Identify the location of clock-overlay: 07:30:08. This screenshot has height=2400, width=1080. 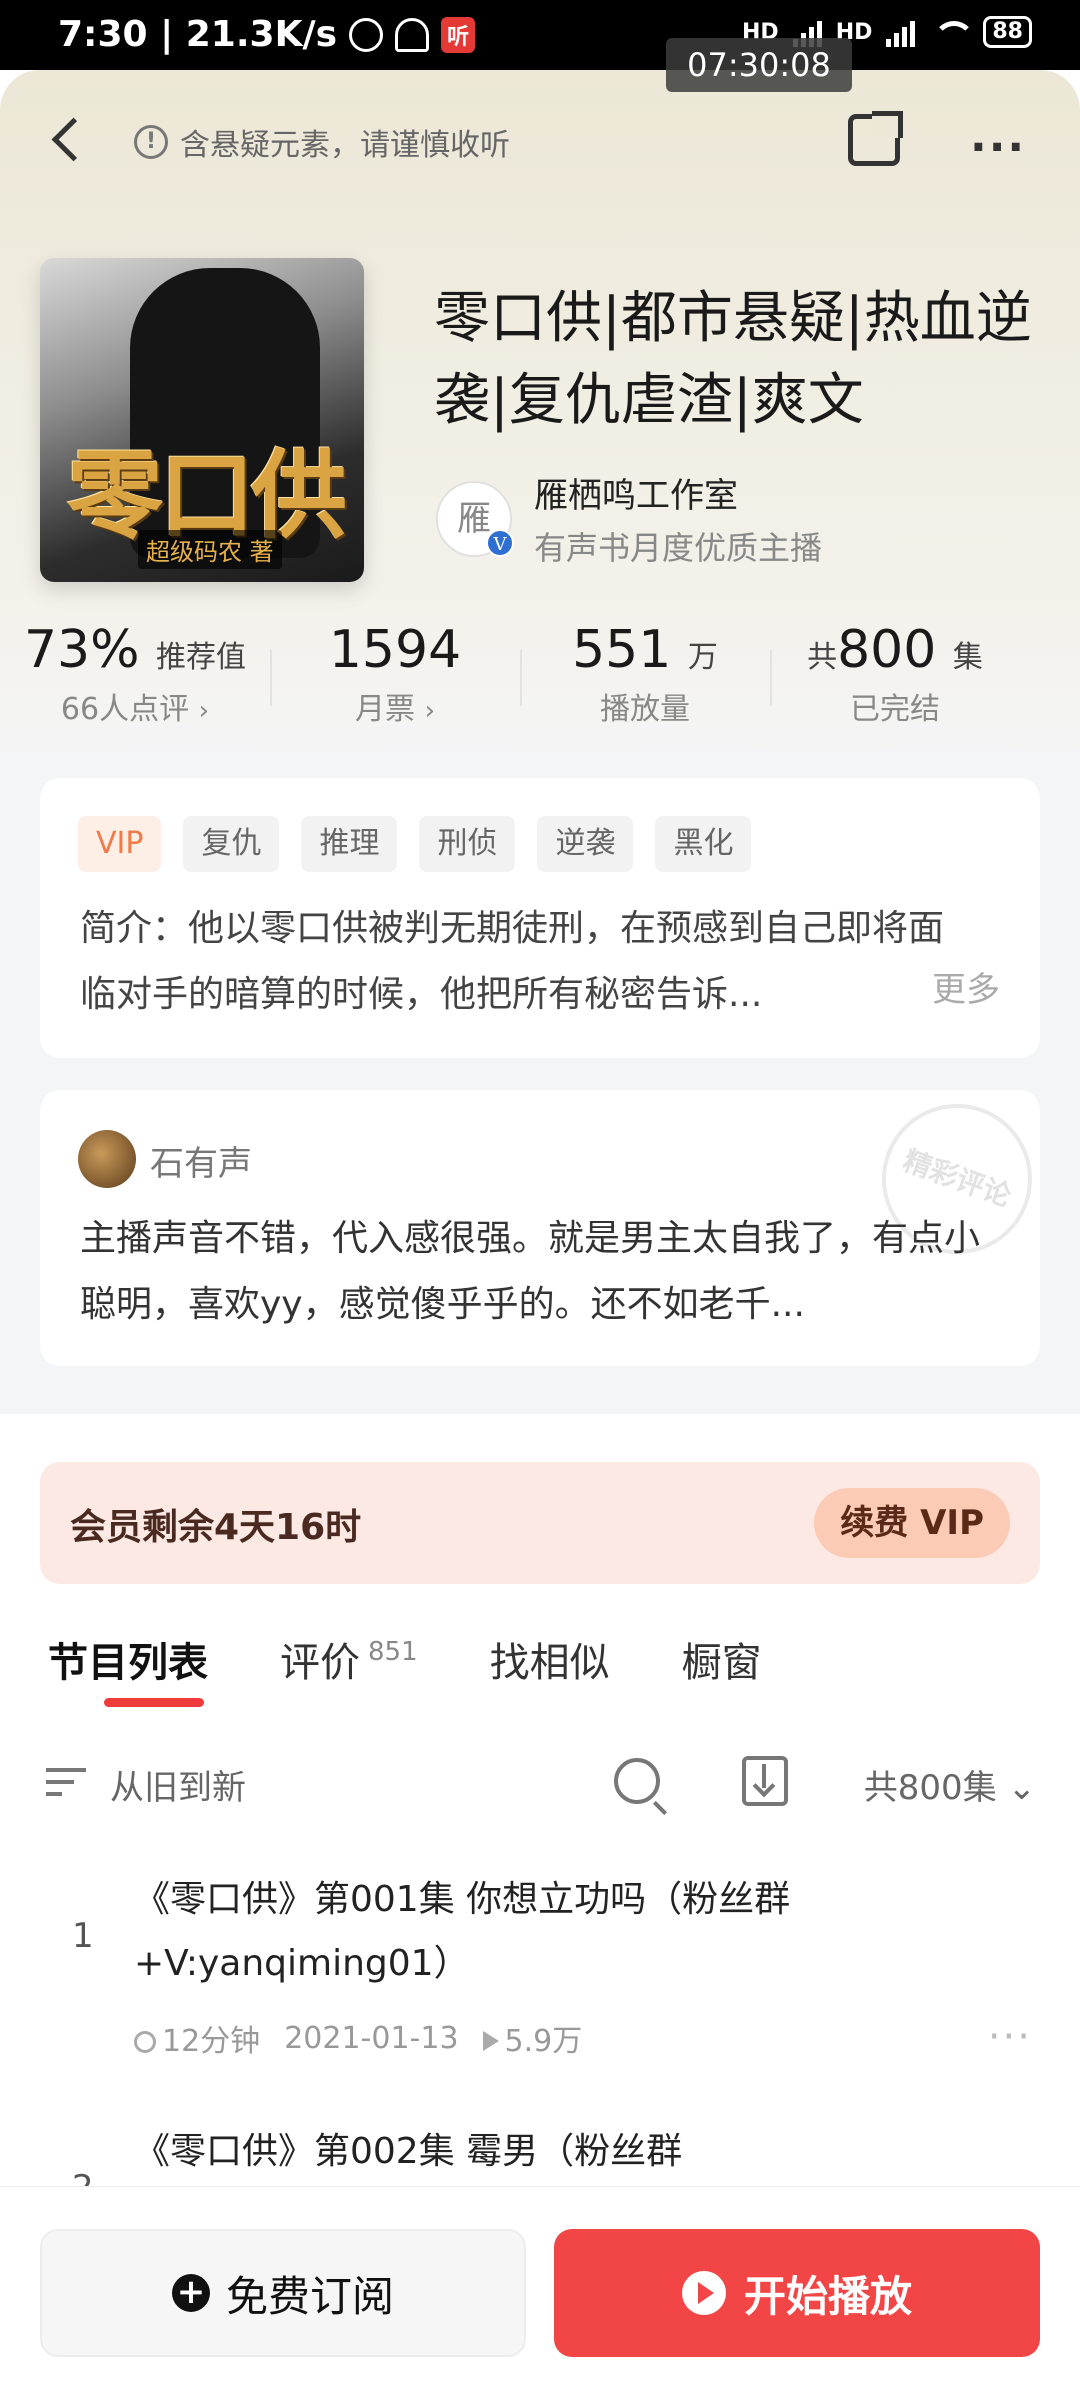
(759, 65).